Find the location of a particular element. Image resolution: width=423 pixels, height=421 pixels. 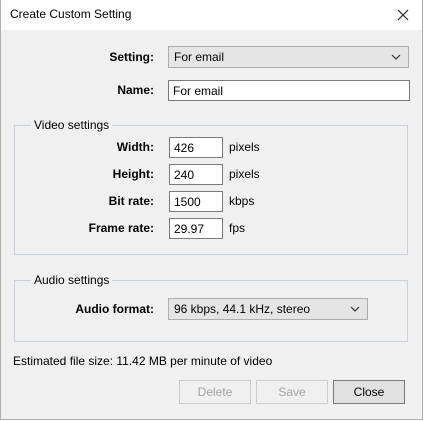

framerate-field: 29.97 is located at coordinates (196, 228).